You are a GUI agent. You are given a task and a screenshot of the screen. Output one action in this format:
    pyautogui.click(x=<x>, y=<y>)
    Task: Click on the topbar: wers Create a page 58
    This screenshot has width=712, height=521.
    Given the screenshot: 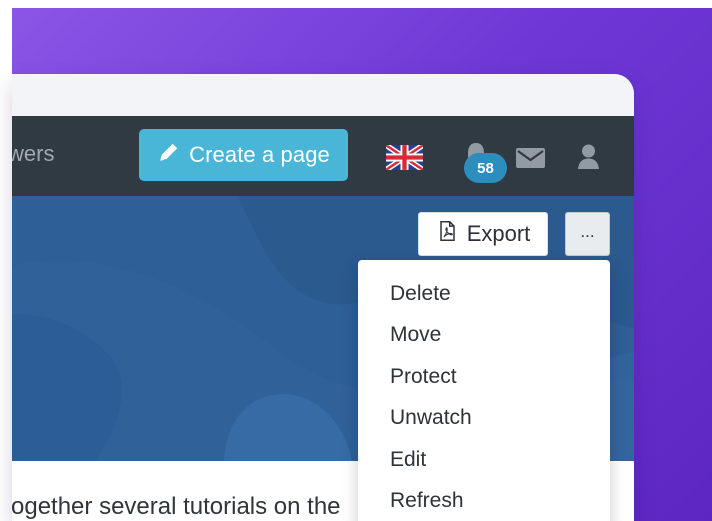 What is the action you would take?
    pyautogui.click(x=323, y=156)
    